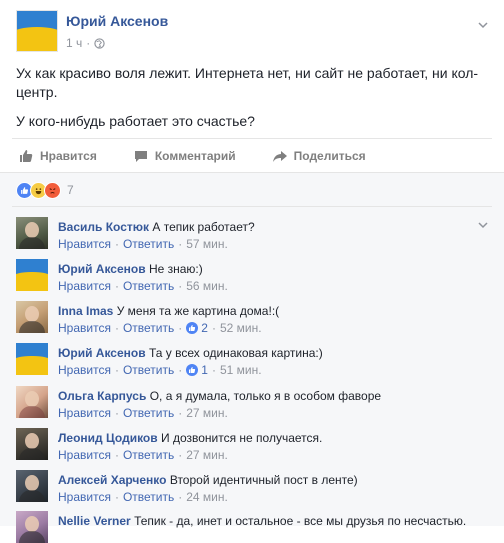 This screenshot has height=543, width=504. I want to click on commenter-name: Алексей Харченко, so click(112, 480).